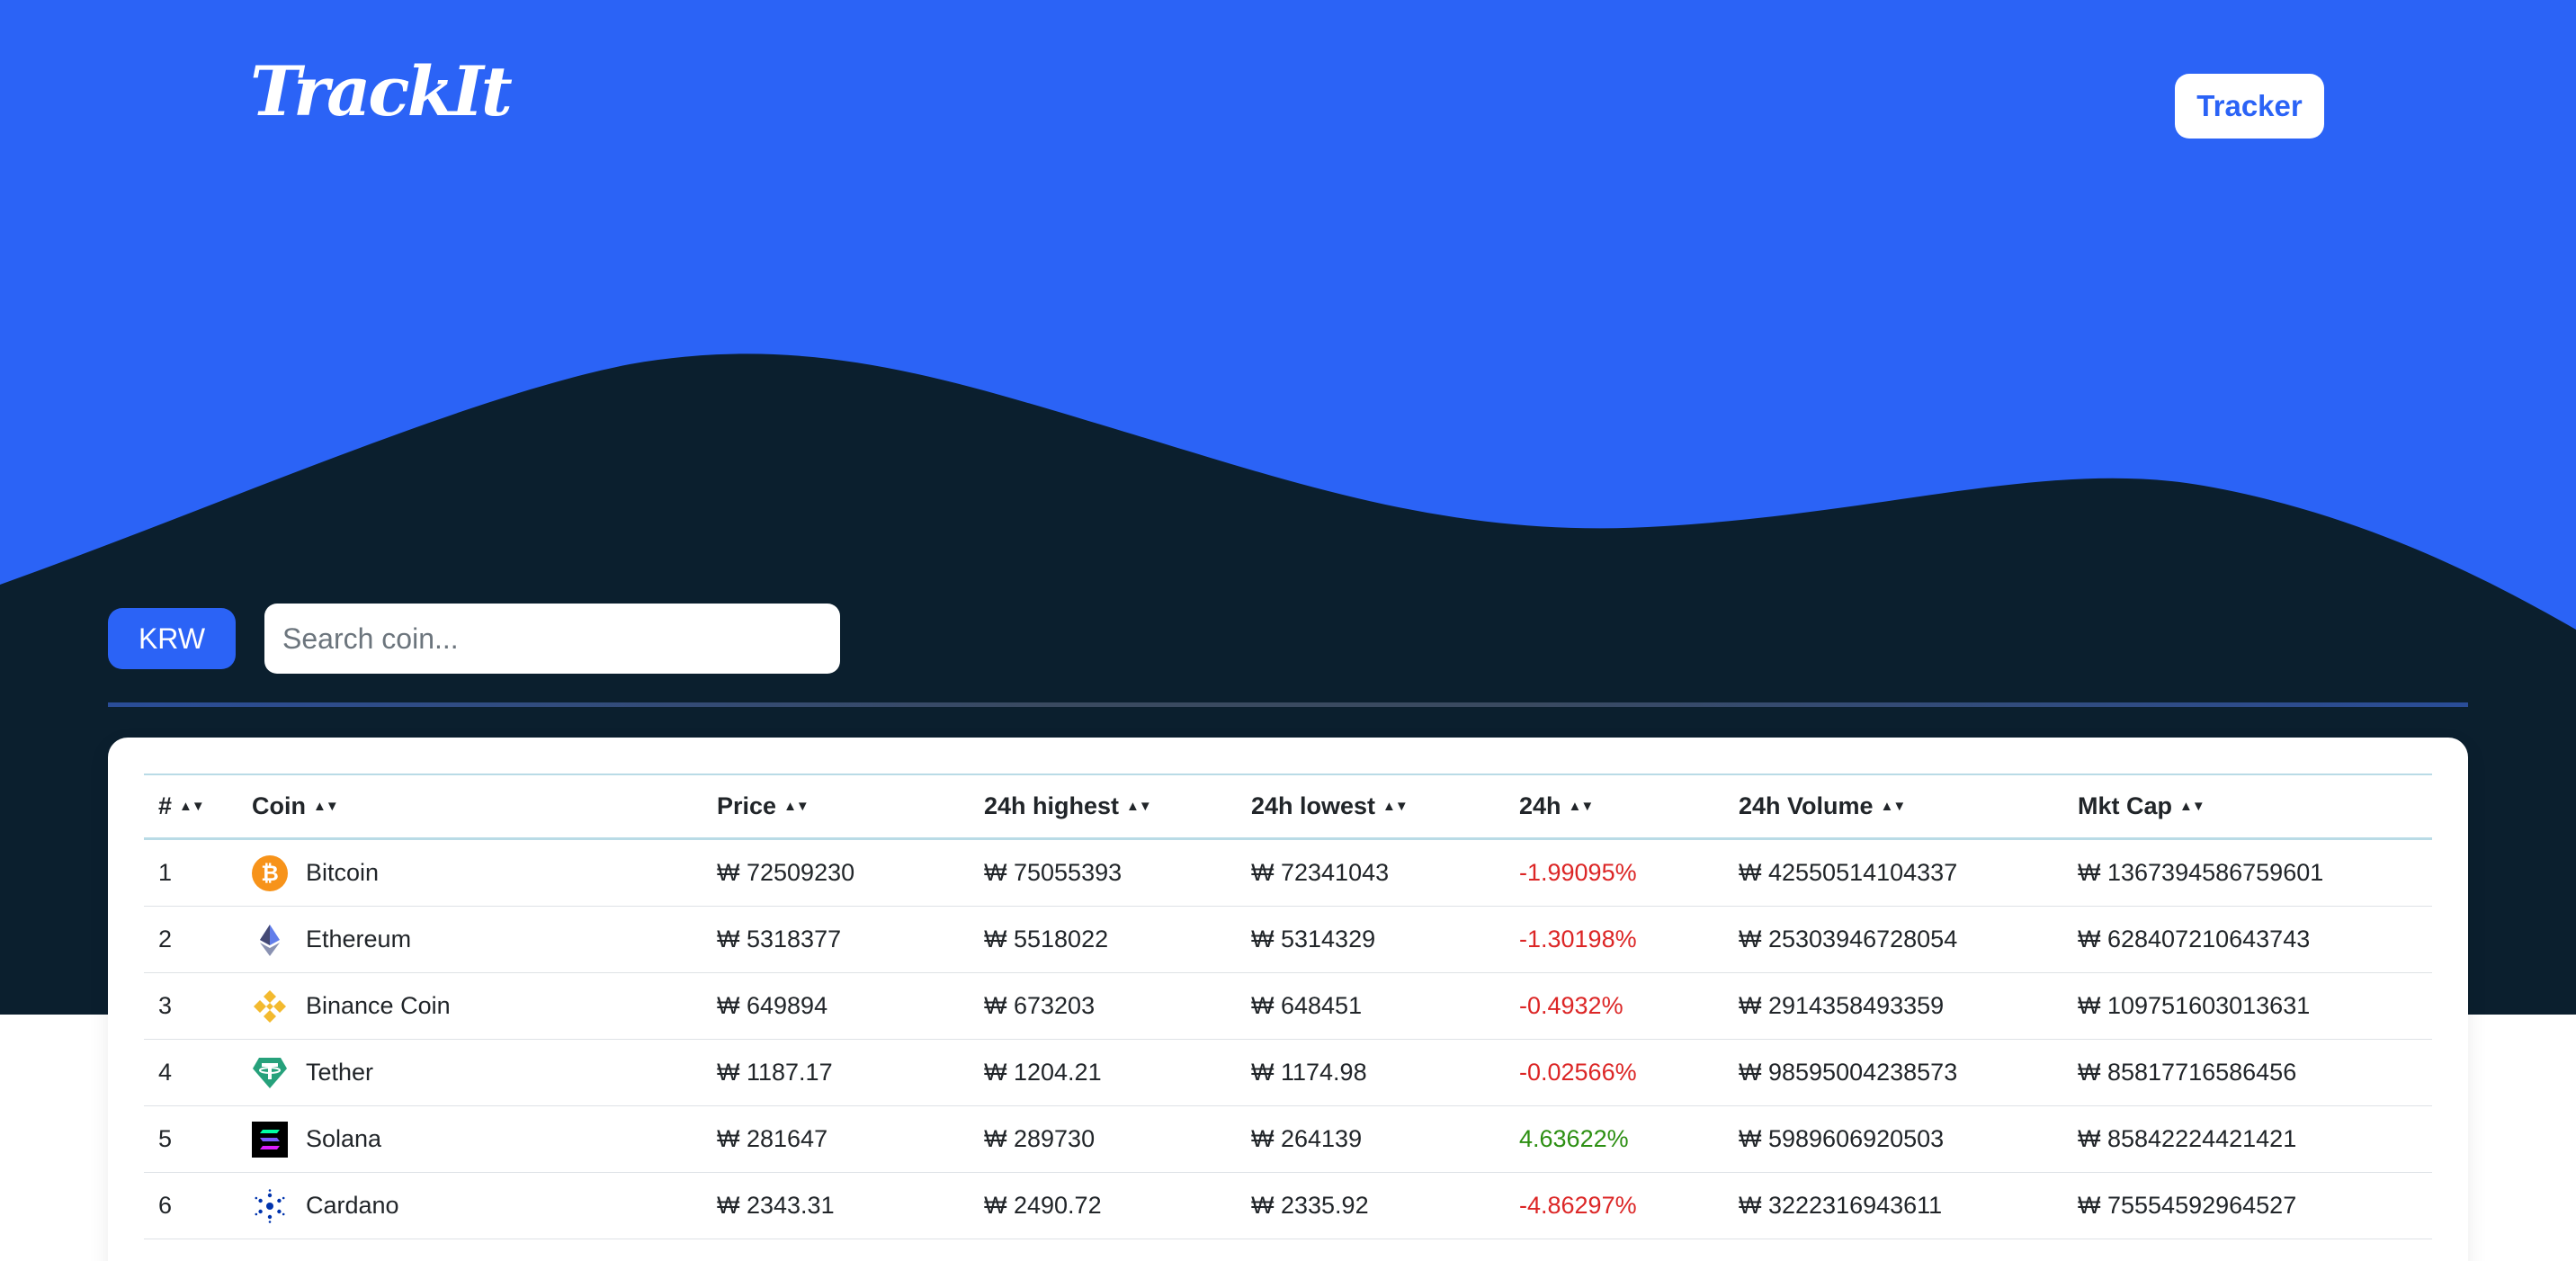 The width and height of the screenshot is (2576, 1261). What do you see at coordinates (772, 1006) in the screenshot?
I see `price-cell: ₩ 649894` at bounding box center [772, 1006].